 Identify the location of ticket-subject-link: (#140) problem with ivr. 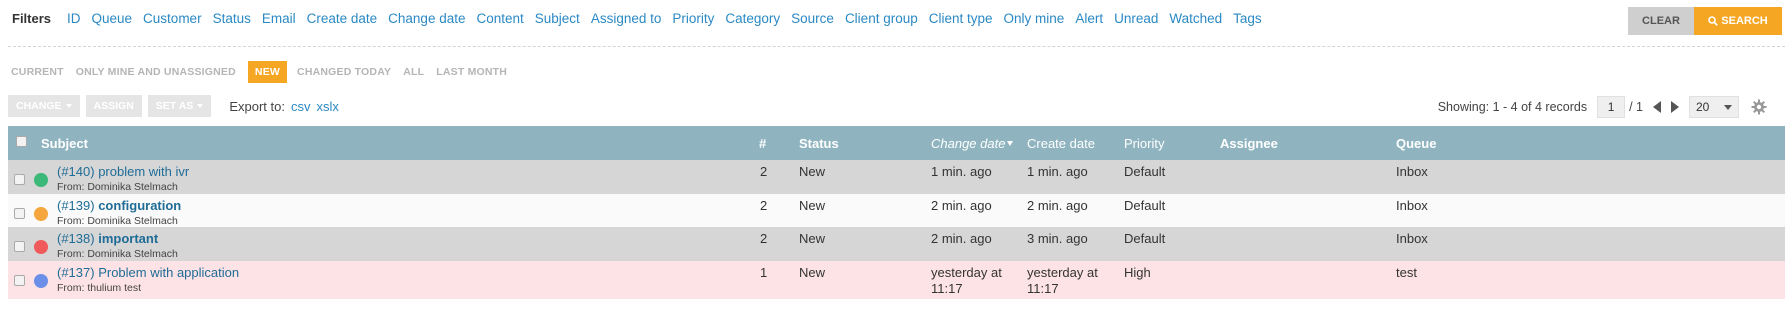
(123, 171).